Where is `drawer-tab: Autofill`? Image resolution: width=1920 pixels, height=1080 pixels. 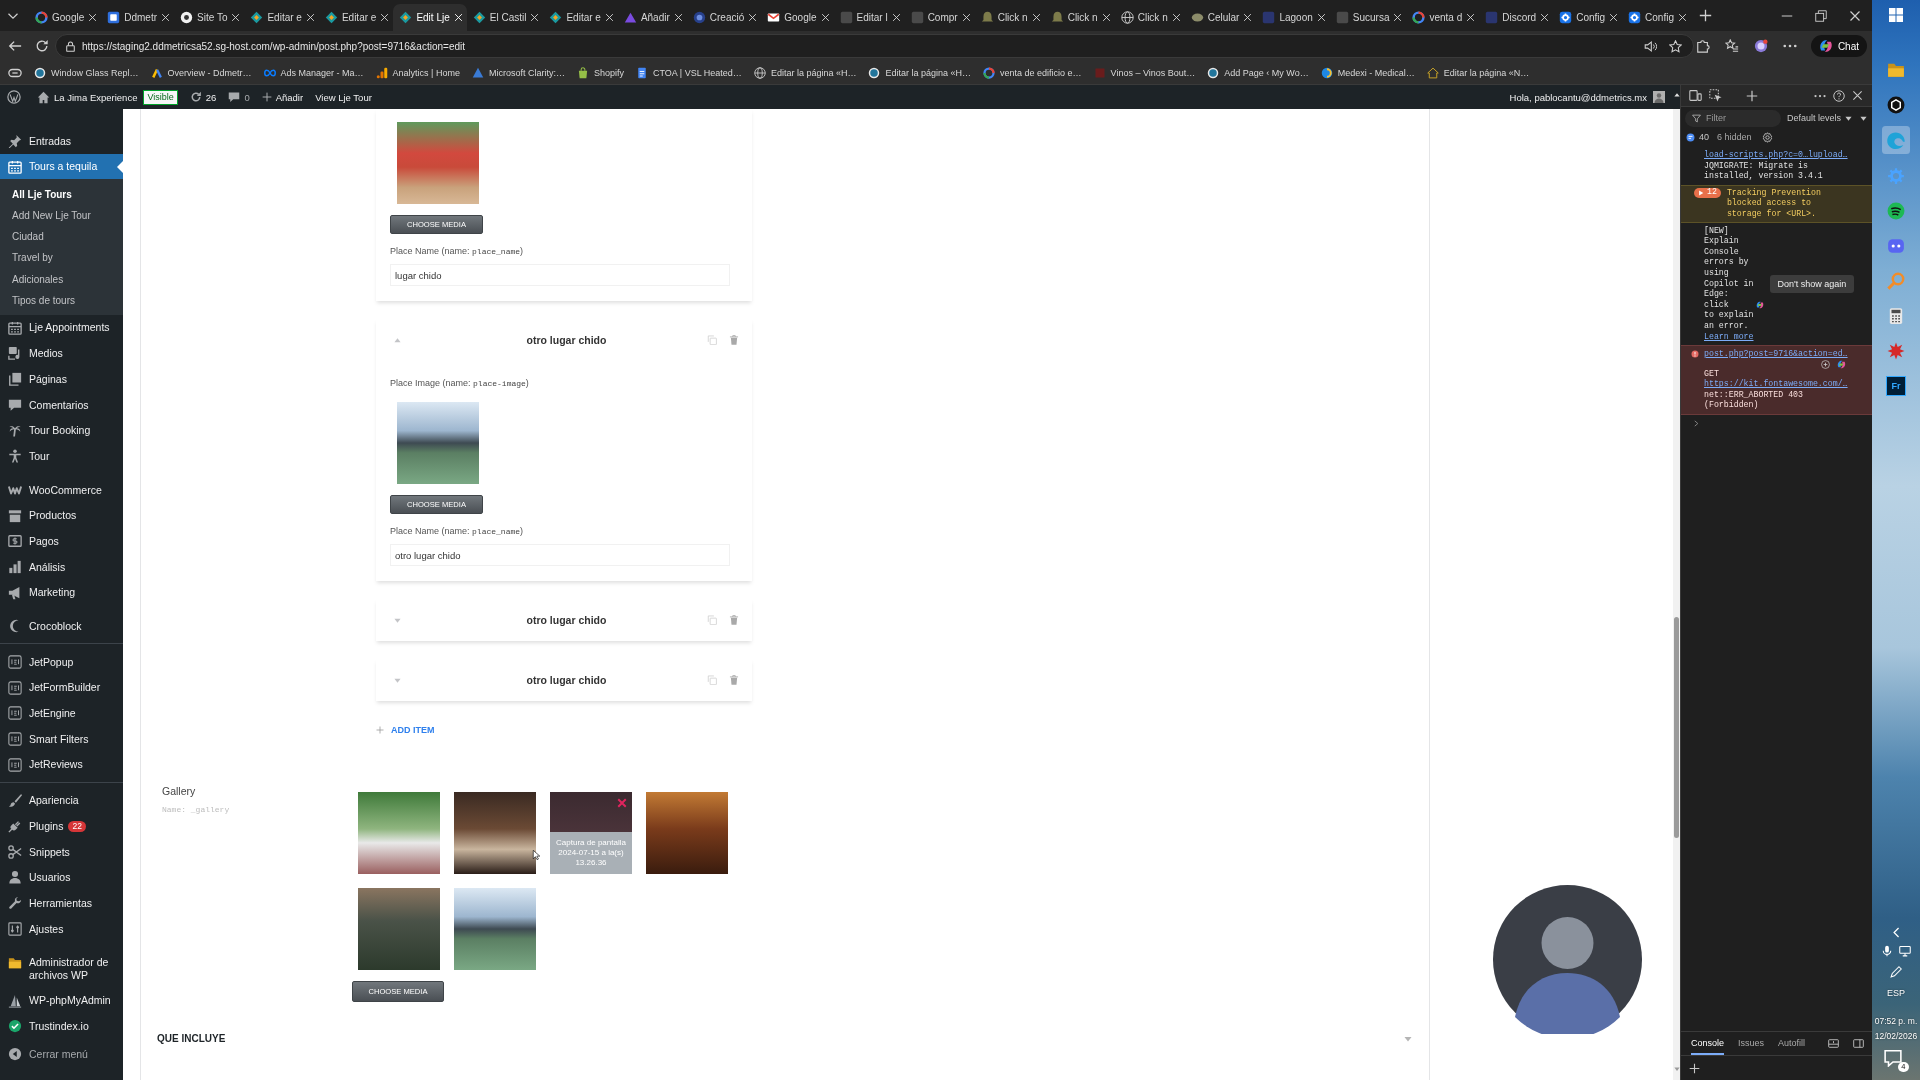
drawer-tab: Autofill is located at coordinates (1792, 1043).